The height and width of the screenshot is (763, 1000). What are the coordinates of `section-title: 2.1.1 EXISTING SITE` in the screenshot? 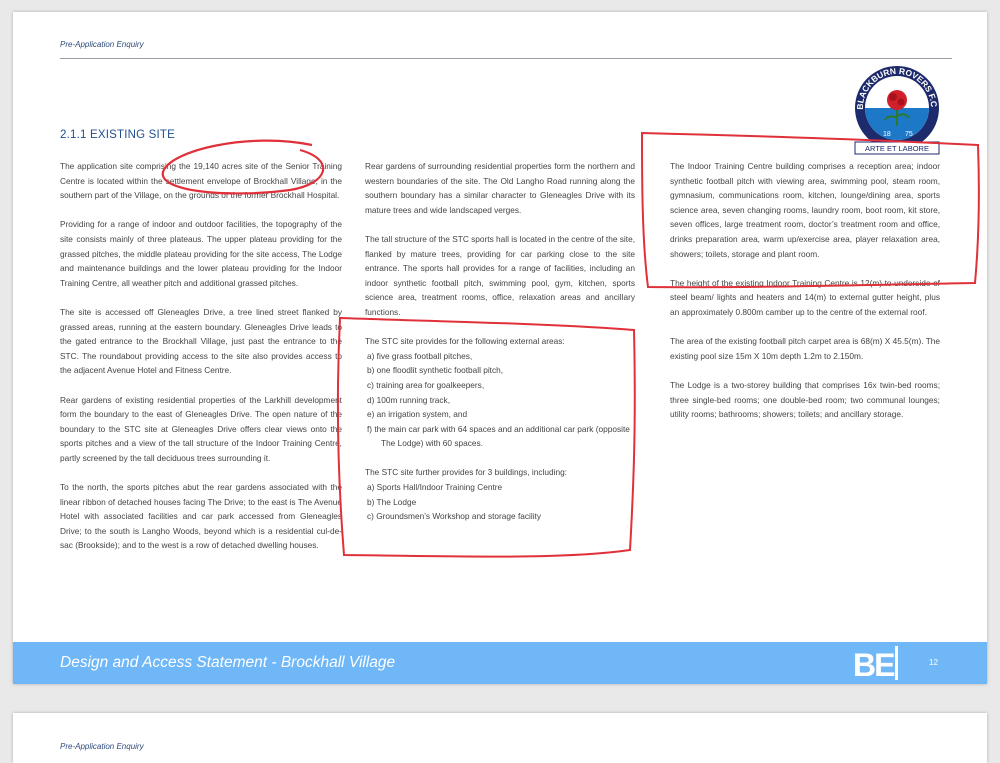 It's located at (118, 135).